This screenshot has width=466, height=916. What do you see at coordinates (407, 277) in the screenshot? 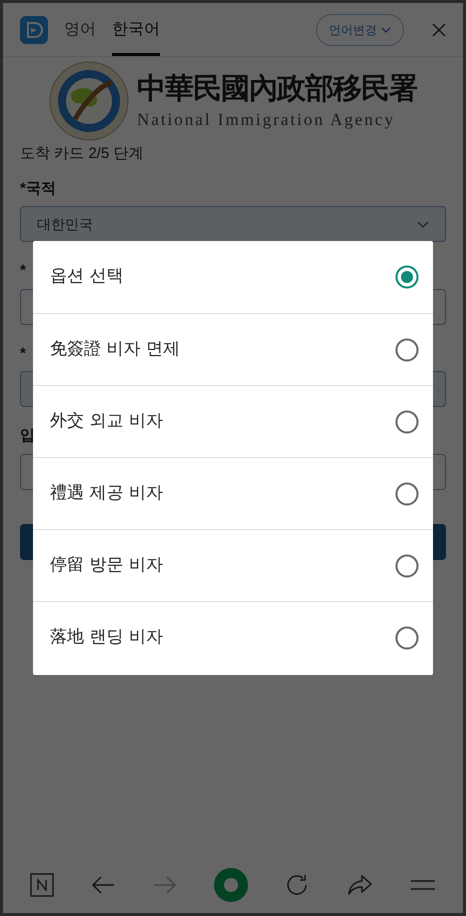
I see `radio-selected-icon` at bounding box center [407, 277].